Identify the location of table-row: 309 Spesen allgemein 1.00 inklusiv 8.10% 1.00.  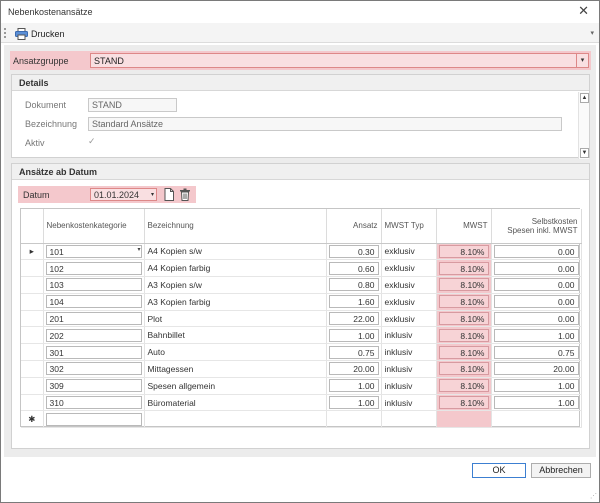
(301, 386).